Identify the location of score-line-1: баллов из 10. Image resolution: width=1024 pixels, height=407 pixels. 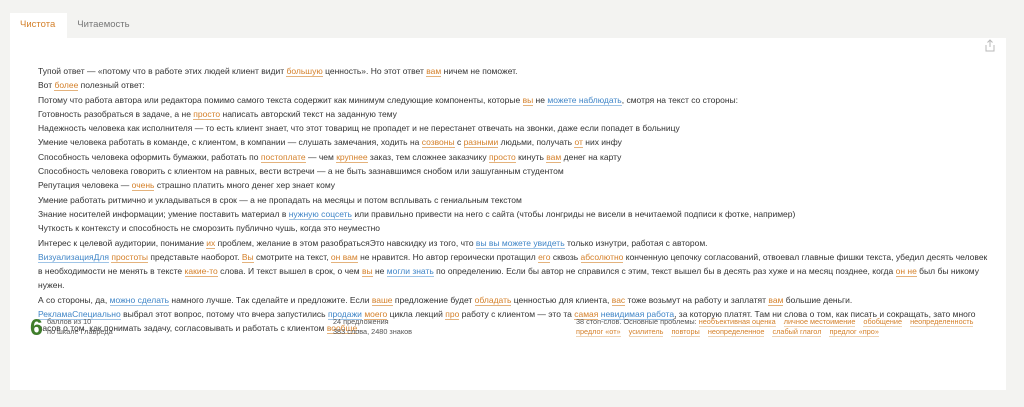
(69, 321).